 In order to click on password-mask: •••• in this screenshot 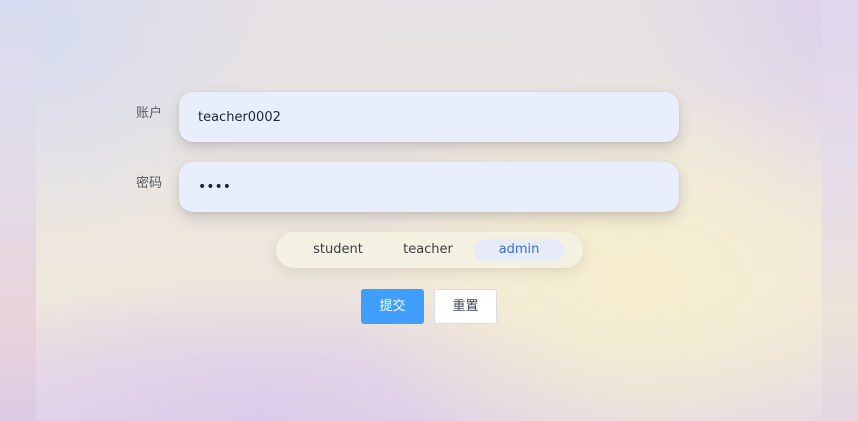, I will do `click(215, 187)`.